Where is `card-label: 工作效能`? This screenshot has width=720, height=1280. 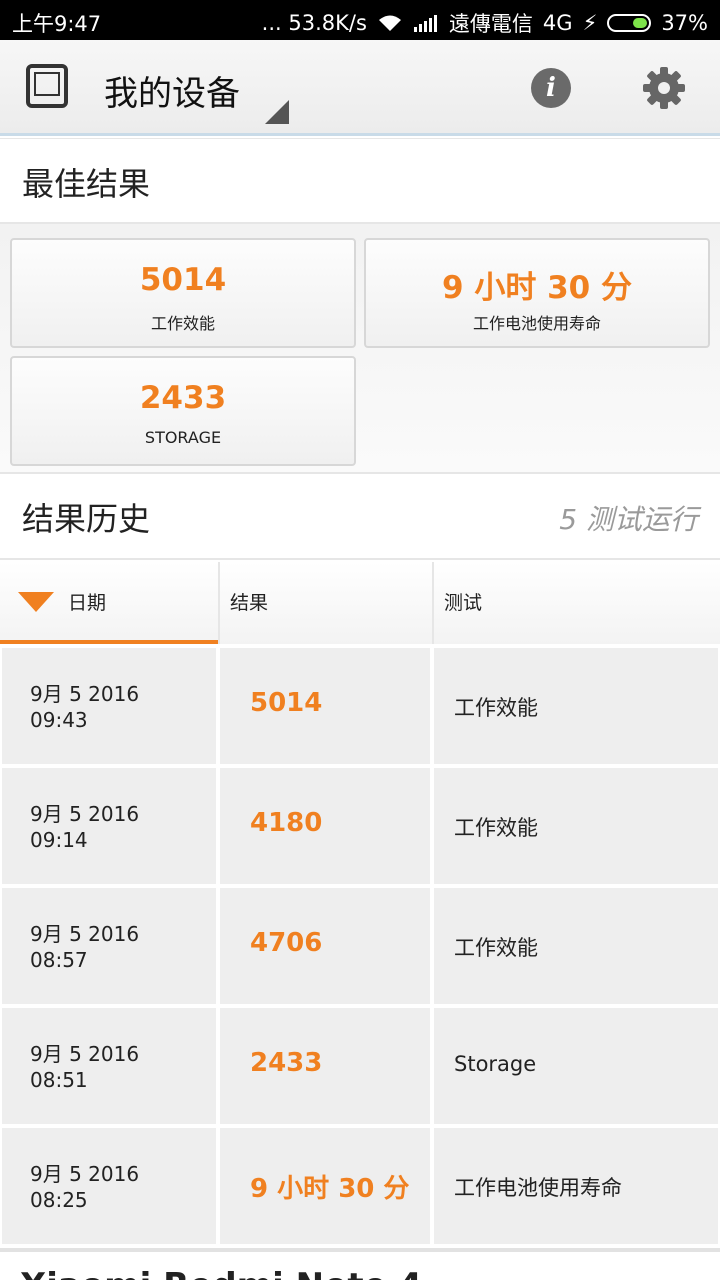
card-label: 工作效能 is located at coordinates (182, 323).